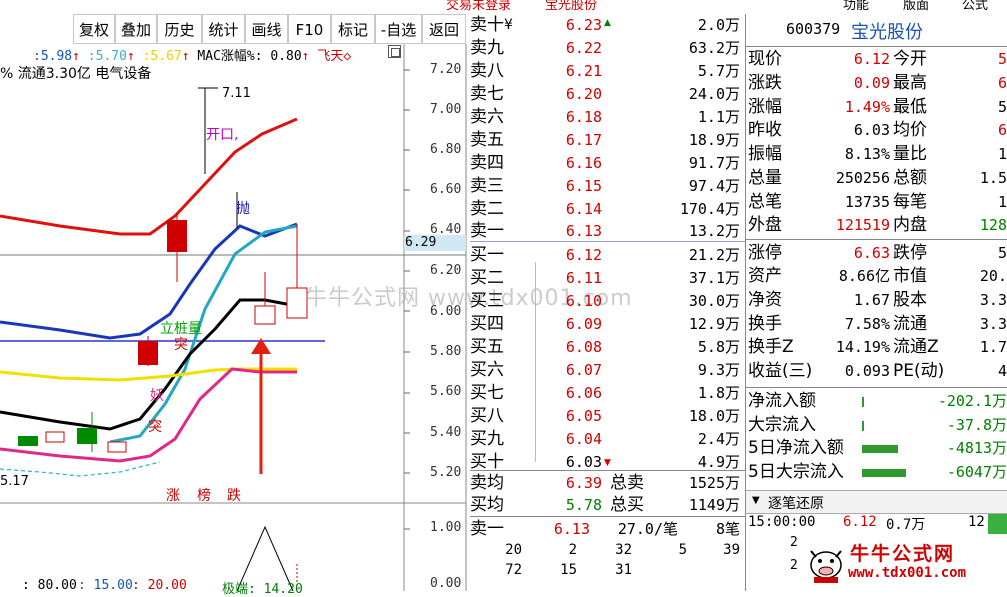 This screenshot has width=1007, height=597. What do you see at coordinates (714, 48) in the screenshot?
I see `ask-volume: 63.2万` at bounding box center [714, 48].